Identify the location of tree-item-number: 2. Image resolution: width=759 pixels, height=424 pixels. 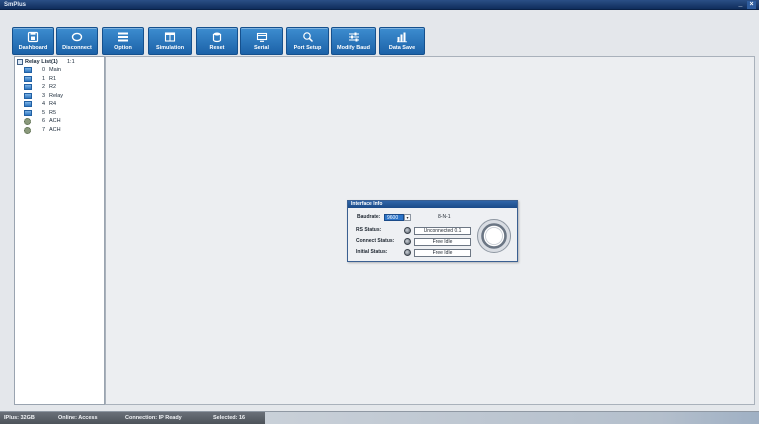
(44, 87).